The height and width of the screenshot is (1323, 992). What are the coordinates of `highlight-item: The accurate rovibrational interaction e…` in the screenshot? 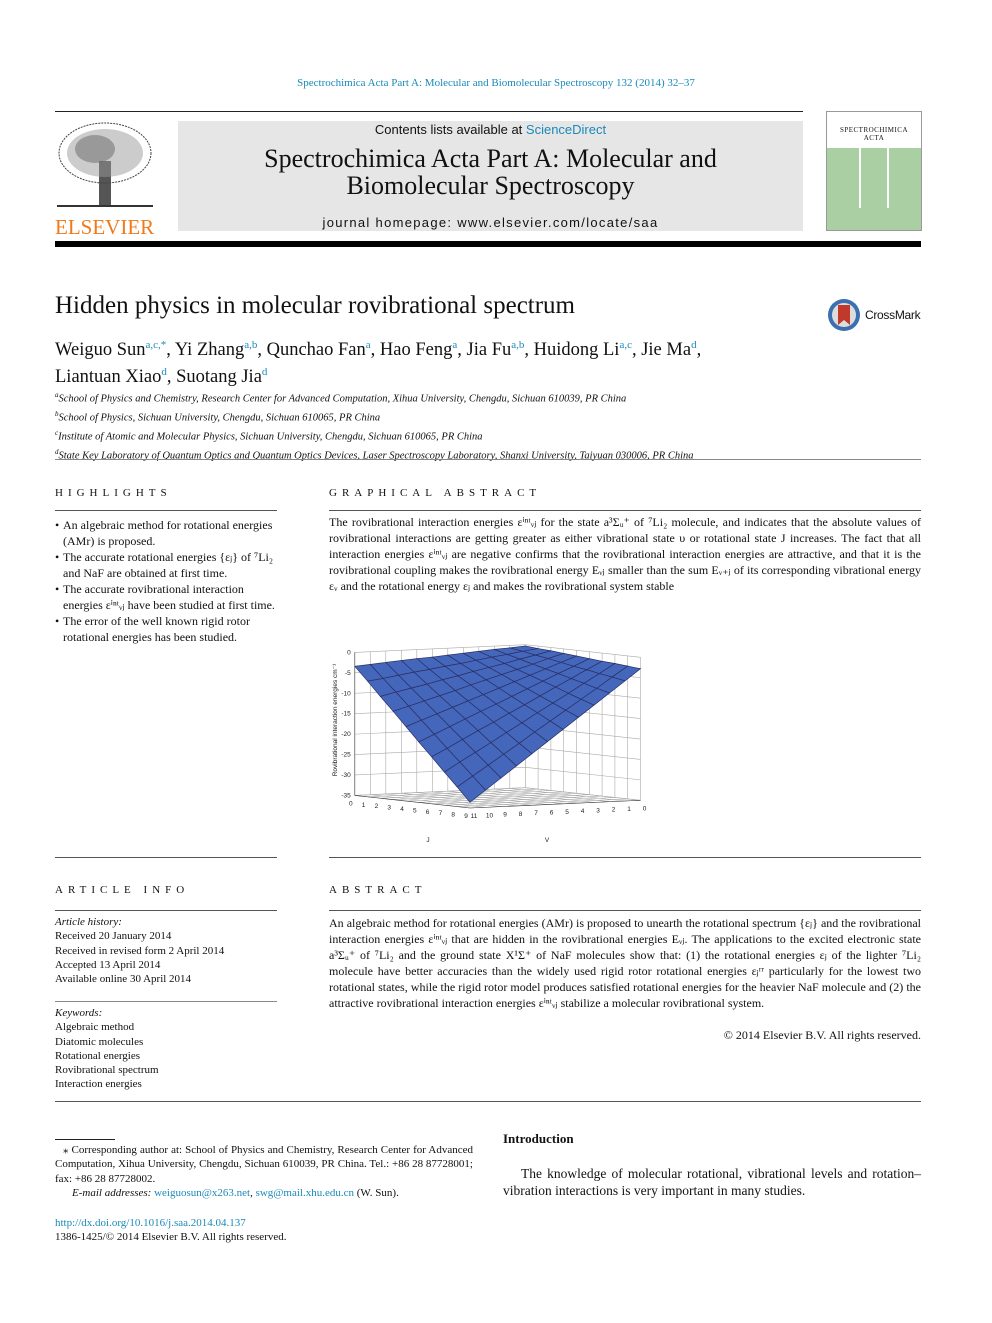 It's located at (166, 597).